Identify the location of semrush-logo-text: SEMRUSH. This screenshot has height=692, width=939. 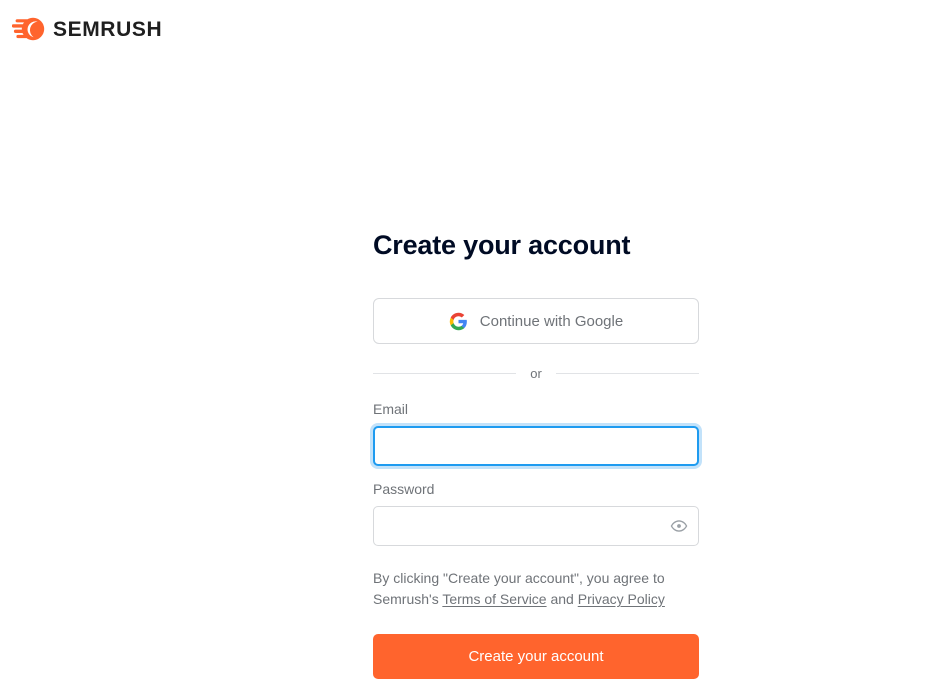
(108, 29).